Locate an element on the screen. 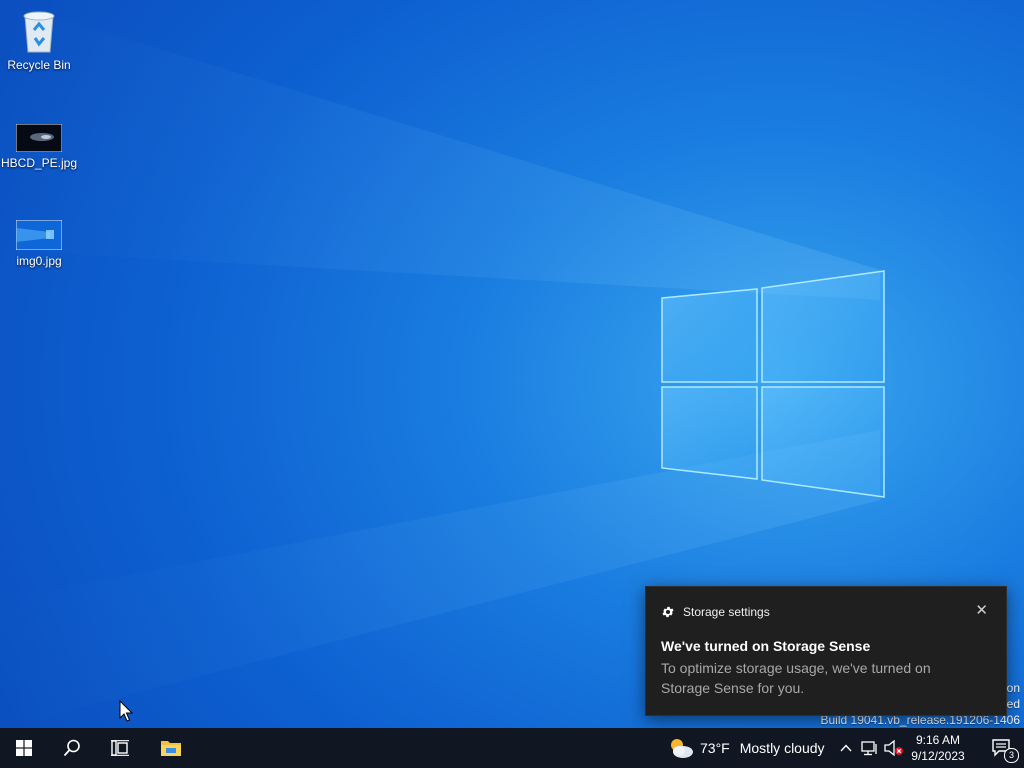  weather-widget: 73°F Mostly cloudy is located at coordinates (748, 748).